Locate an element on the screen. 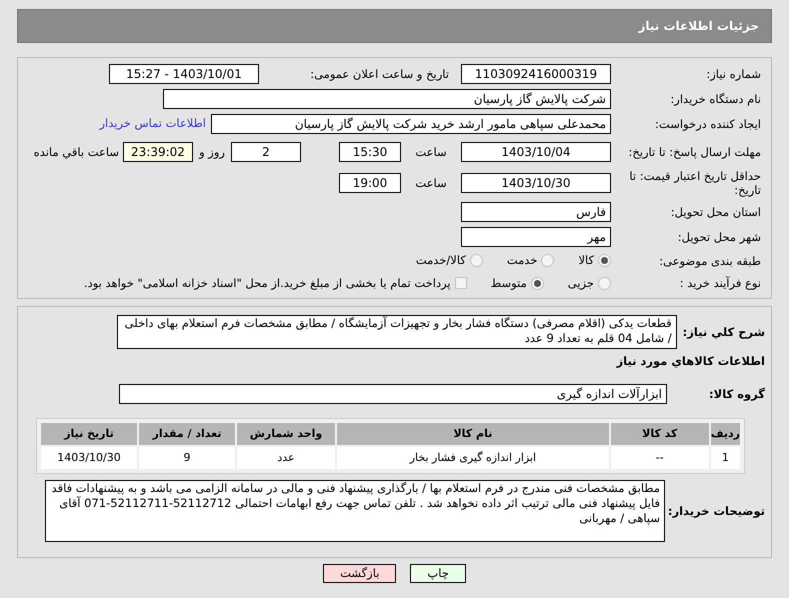 Image resolution: width=789 pixels, height=598 pixels. field-label: تاریخ و ساعت اعلان عمومی: is located at coordinates (379, 74).